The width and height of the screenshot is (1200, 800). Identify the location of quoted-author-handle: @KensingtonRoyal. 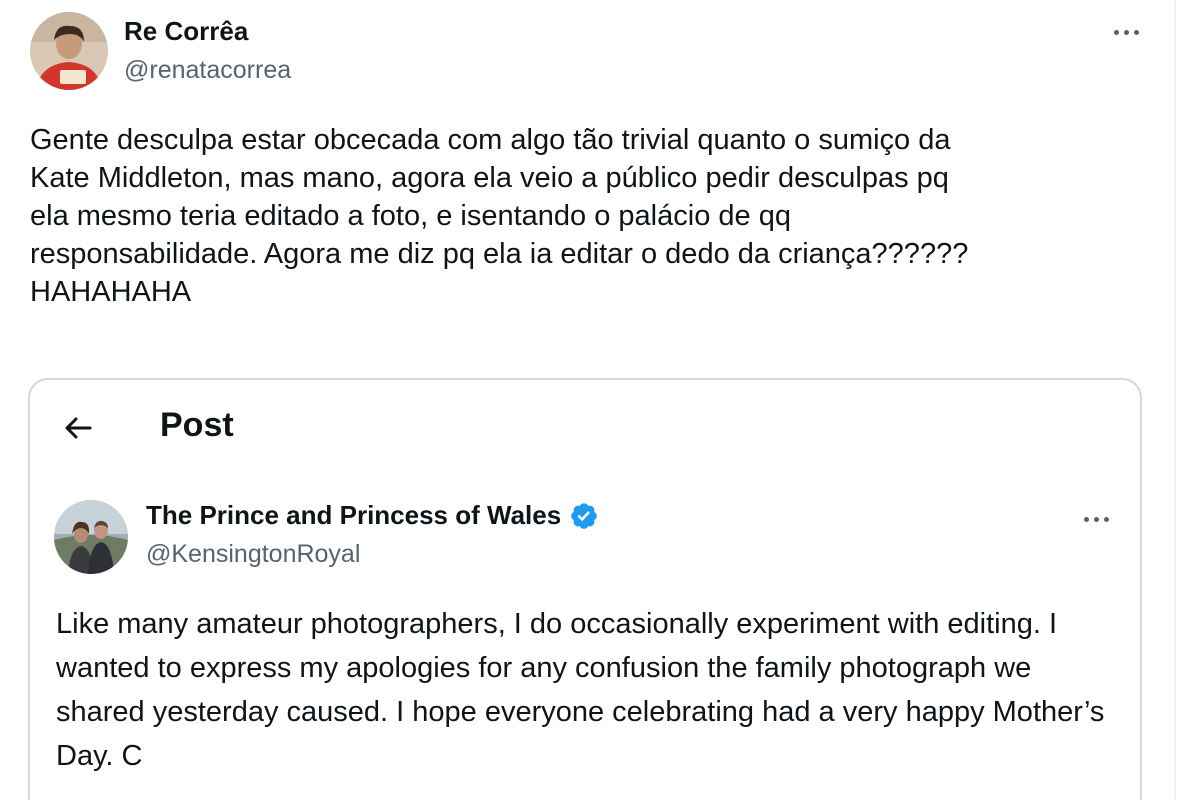
(253, 554).